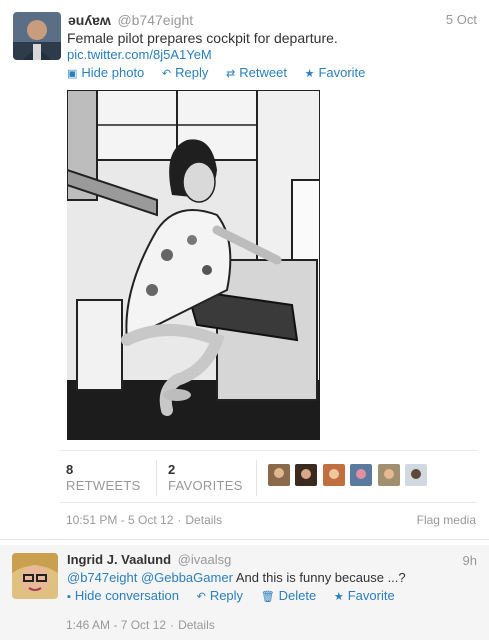 The width and height of the screenshot is (489, 640). Describe the element at coordinates (119, 559) in the screenshot. I see `reply-author-name: Ingrid J. Vaalund` at that location.